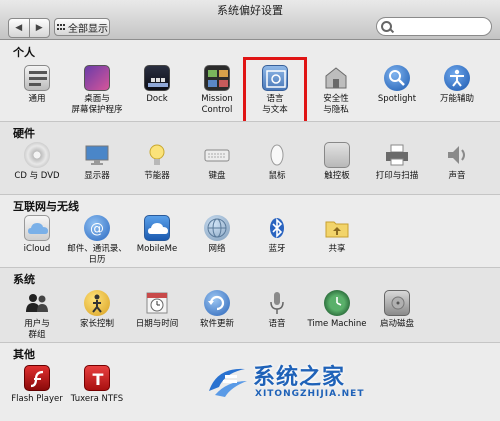  Describe the element at coordinates (337, 155) in the screenshot. I see `trackpad-icon` at that location.